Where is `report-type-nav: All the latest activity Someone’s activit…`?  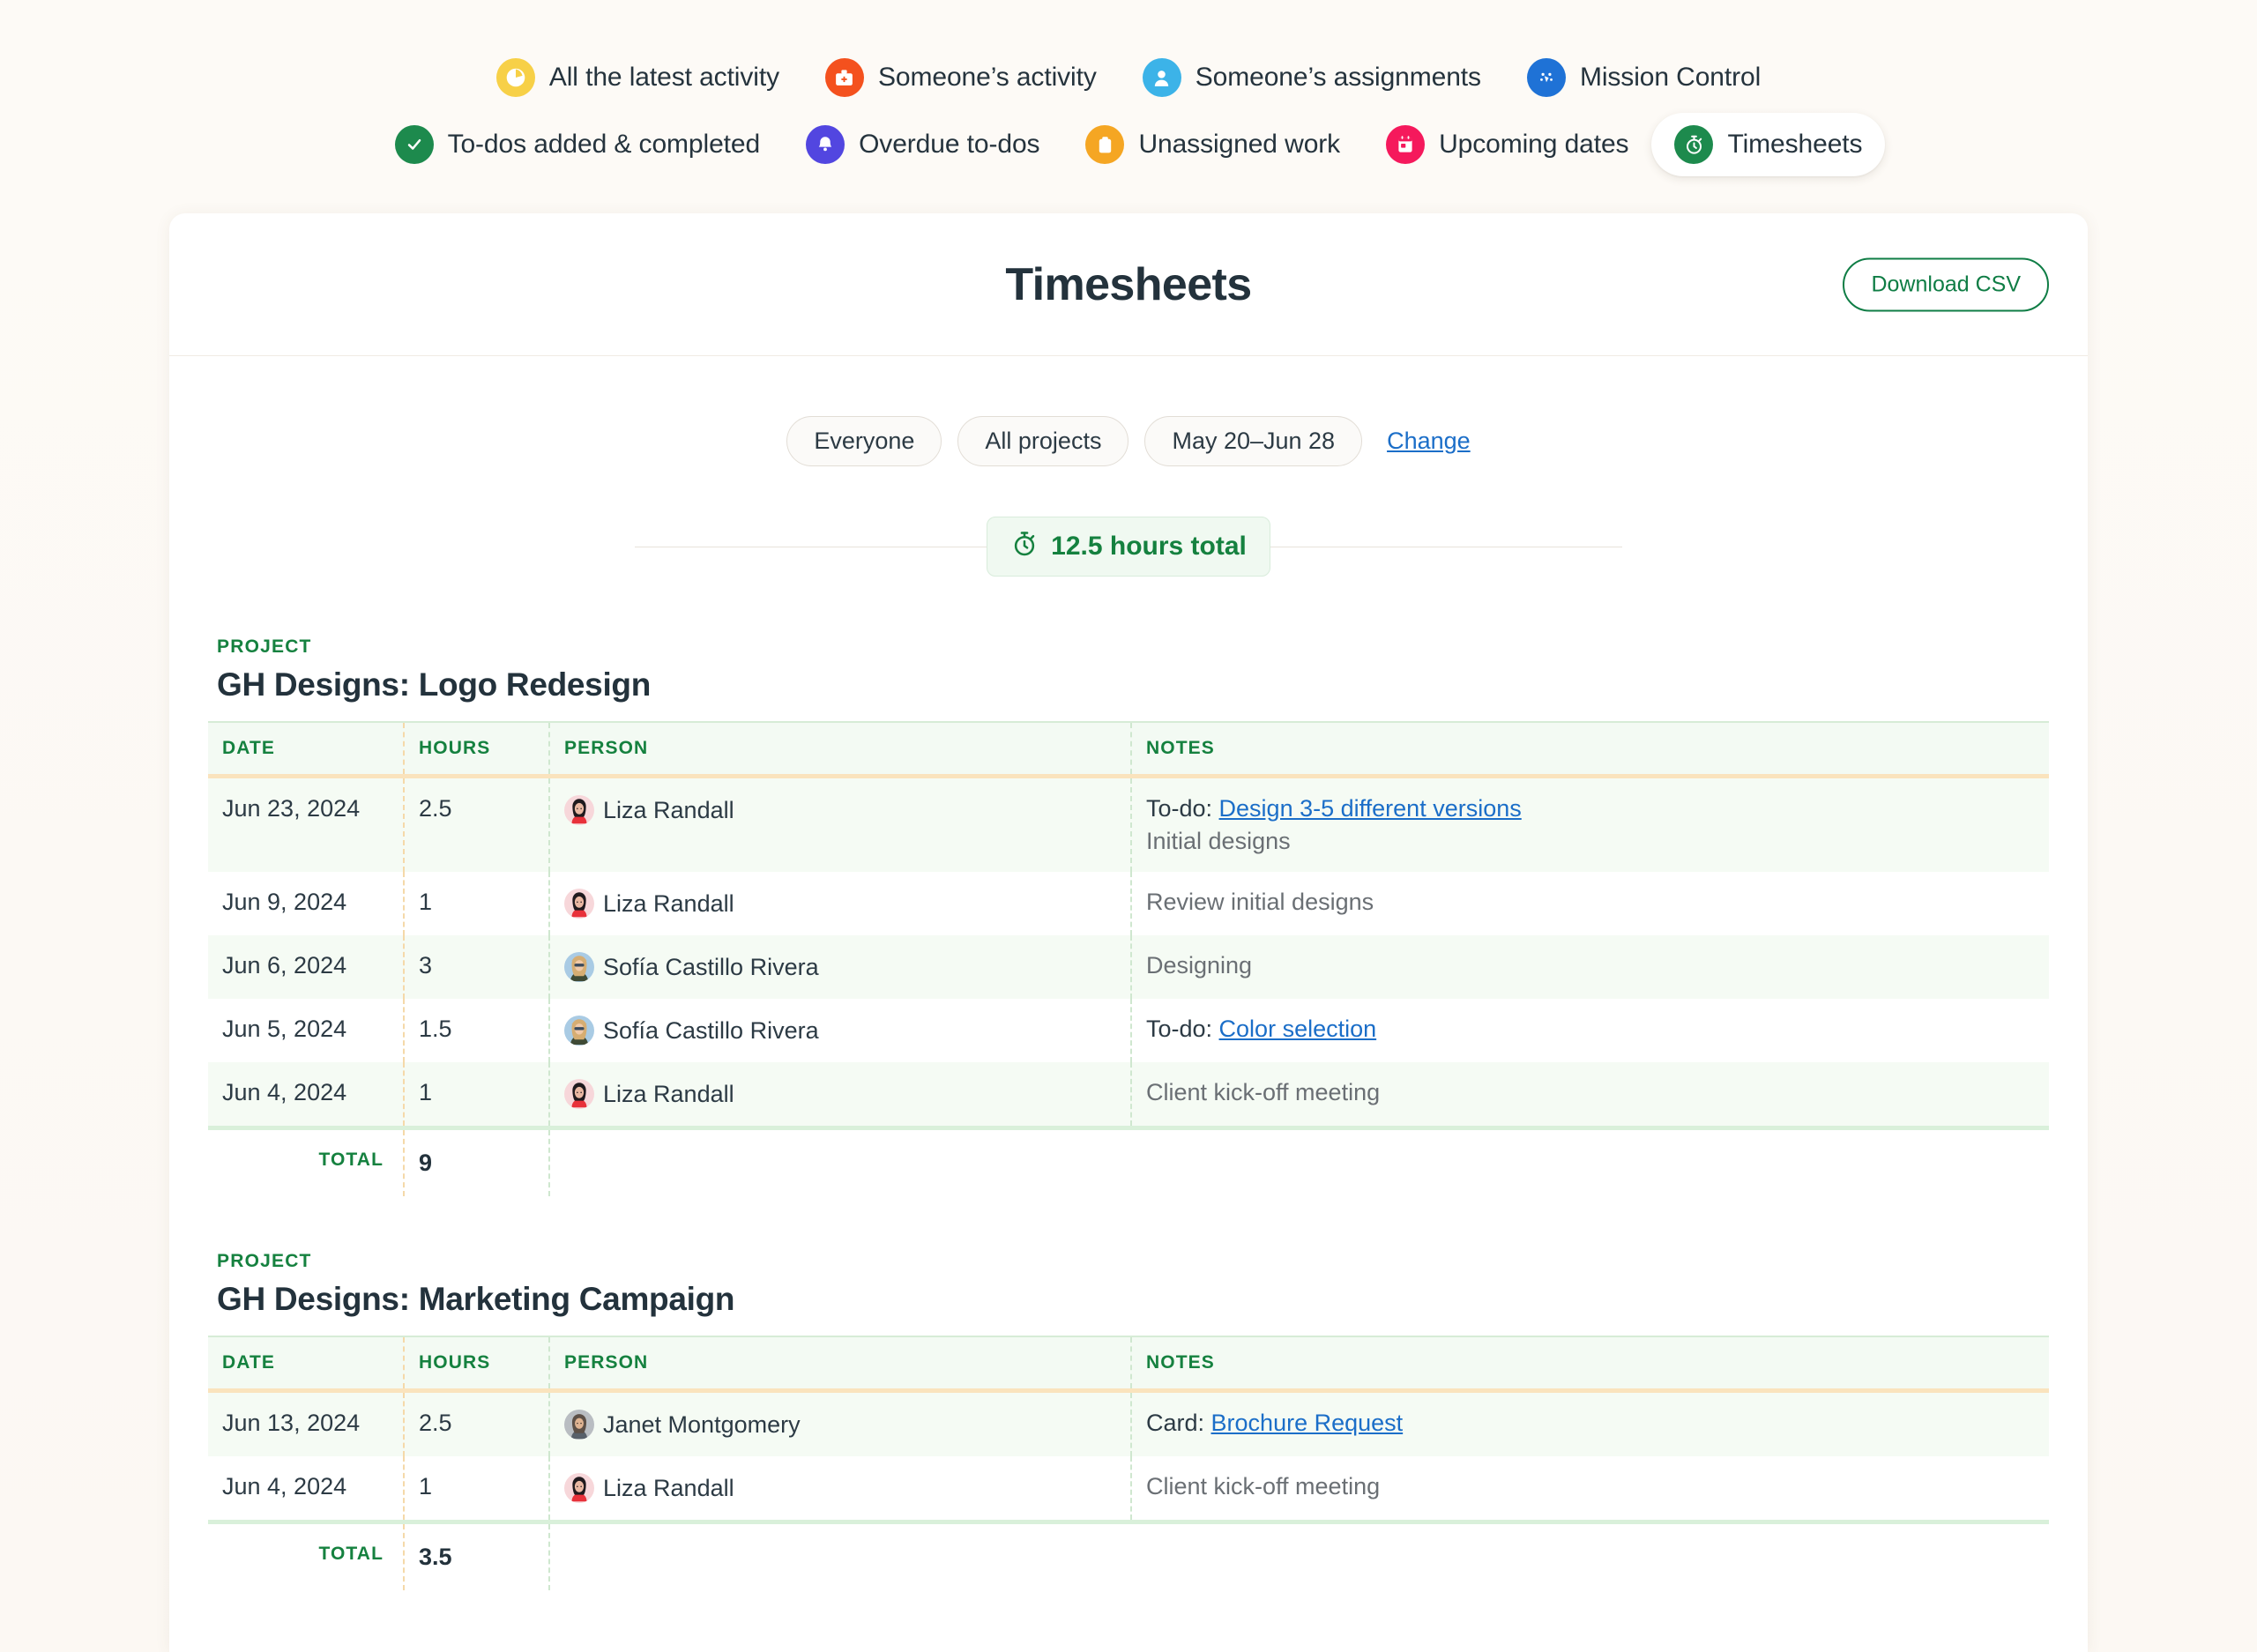 report-type-nav: All the latest activity Someone’s activit… is located at coordinates (1128, 88).